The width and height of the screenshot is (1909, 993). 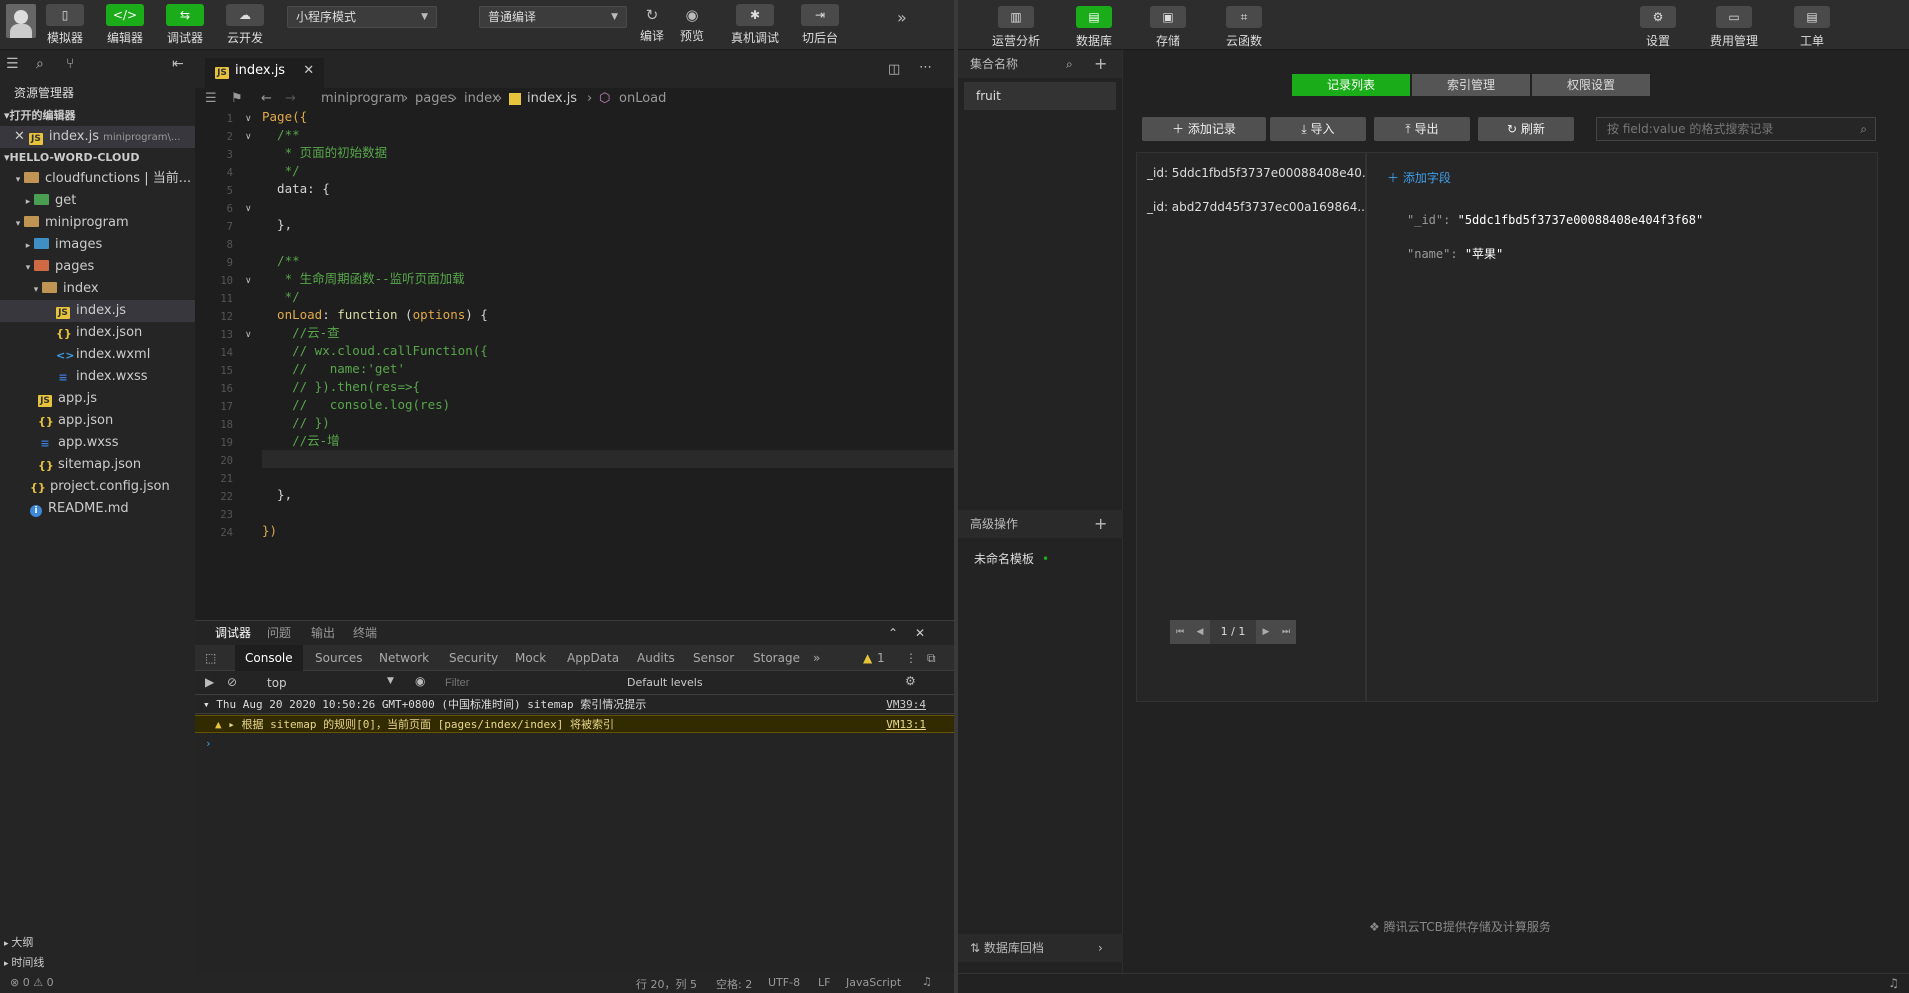 What do you see at coordinates (97, 311) in the screenshot?
I see `tree-item-index-js: JS index.js` at bounding box center [97, 311].